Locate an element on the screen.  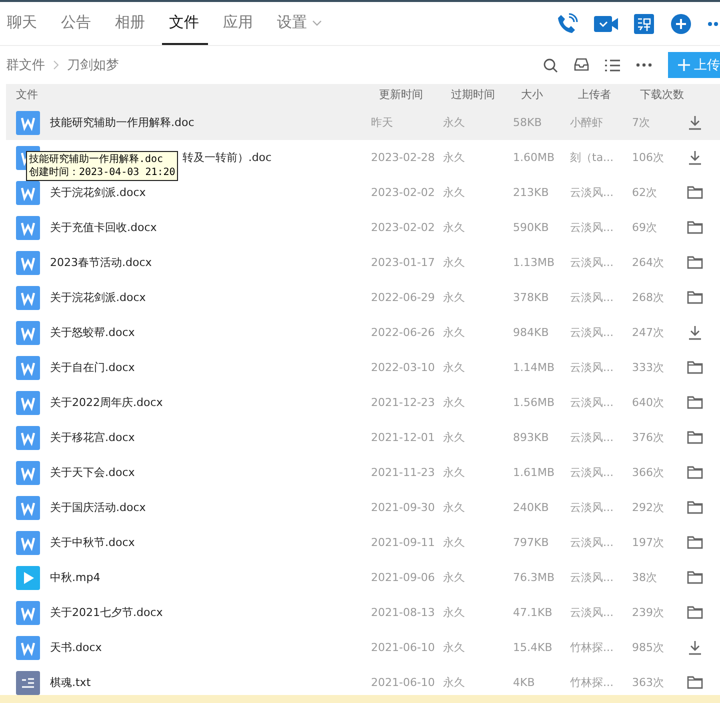
breadcrumb-link: 群文件 is located at coordinates (25, 65).